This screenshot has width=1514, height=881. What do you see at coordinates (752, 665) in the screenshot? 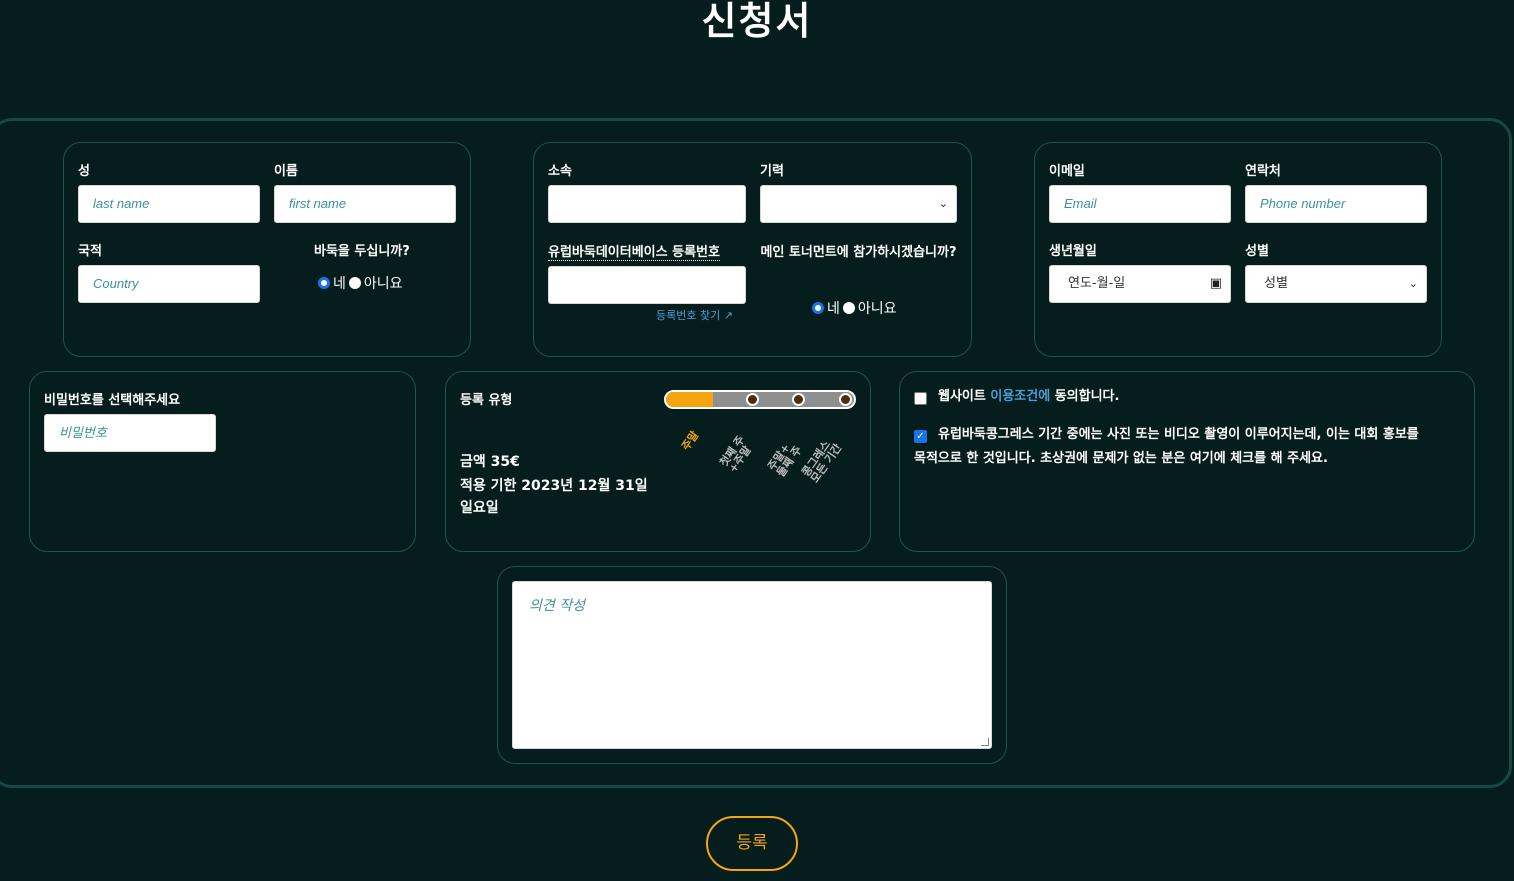
I see `comment-textarea: 의견 작성` at bounding box center [752, 665].